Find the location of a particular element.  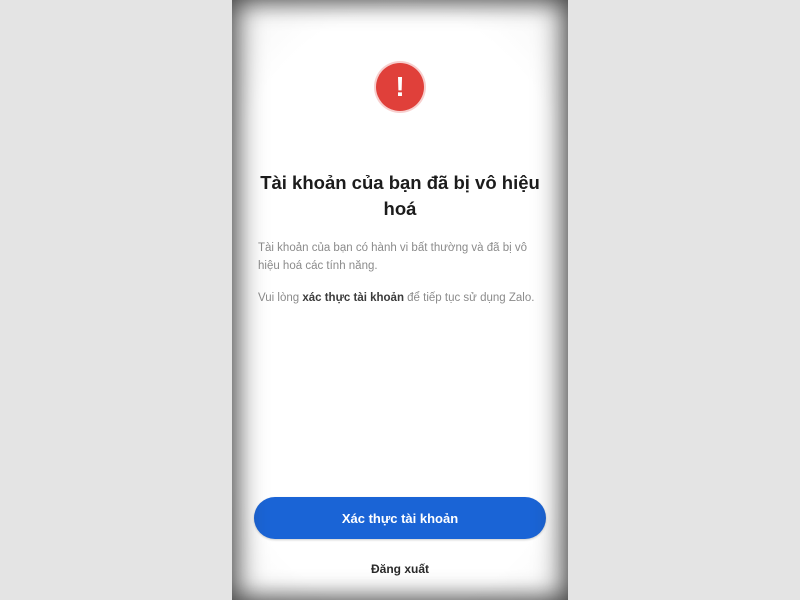

exclamation-glyph: ! is located at coordinates (400, 86).